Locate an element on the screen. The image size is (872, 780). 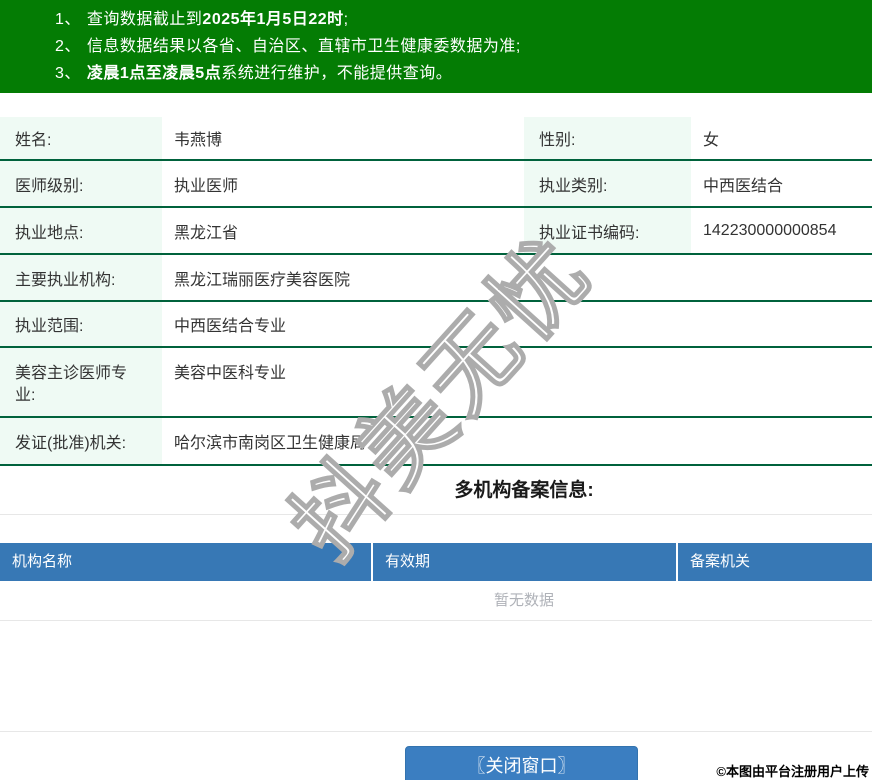
field-label-practice-category: 执业类别: is located at coordinates (607, 183).